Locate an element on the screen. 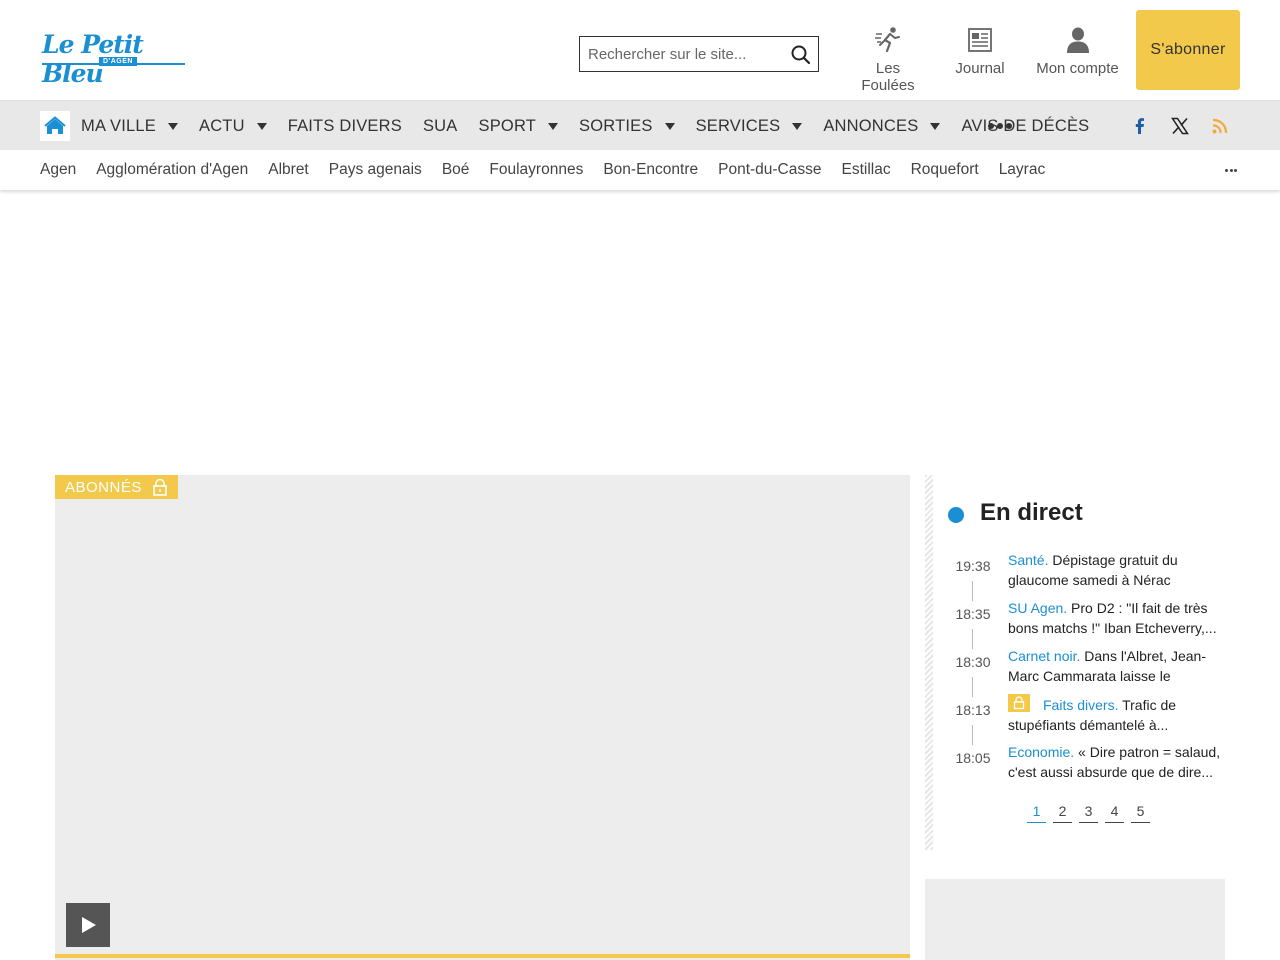 This screenshot has height=960, width=1280. lock-icon is located at coordinates (160, 487).